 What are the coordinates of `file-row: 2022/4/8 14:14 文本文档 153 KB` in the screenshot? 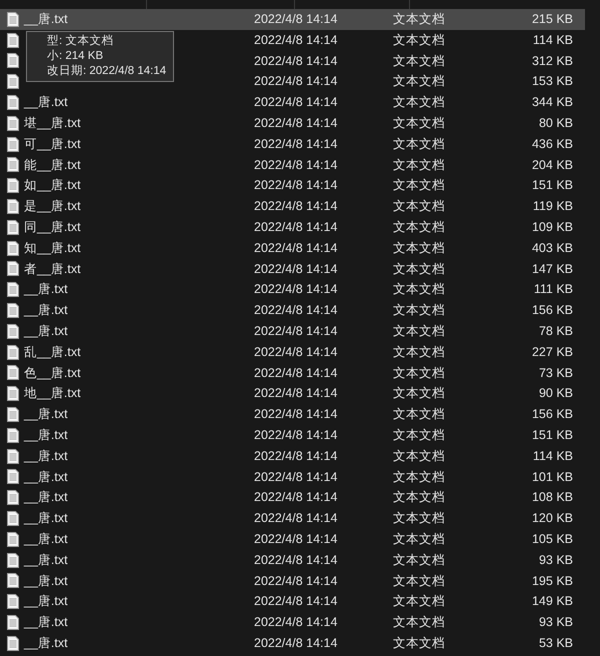 It's located at (419, 81).